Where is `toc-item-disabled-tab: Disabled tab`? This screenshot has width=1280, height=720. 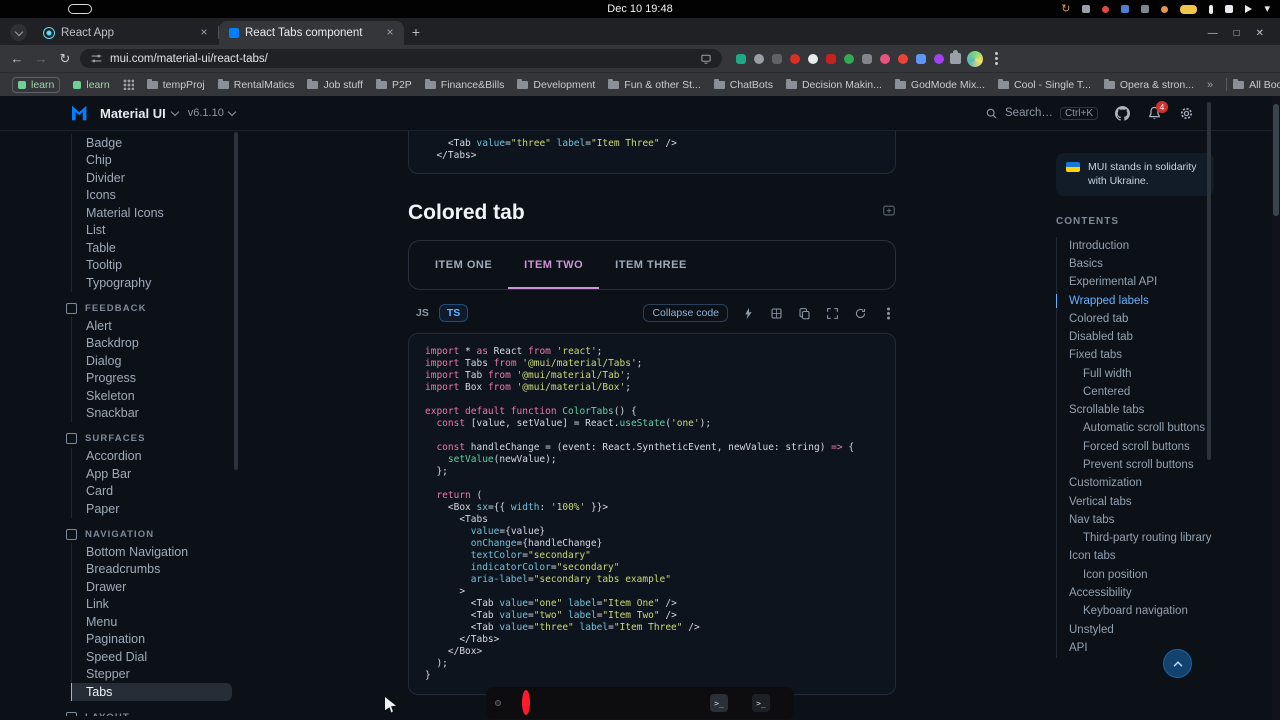 toc-item-disabled-tab: Disabled tab is located at coordinates (1151, 338).